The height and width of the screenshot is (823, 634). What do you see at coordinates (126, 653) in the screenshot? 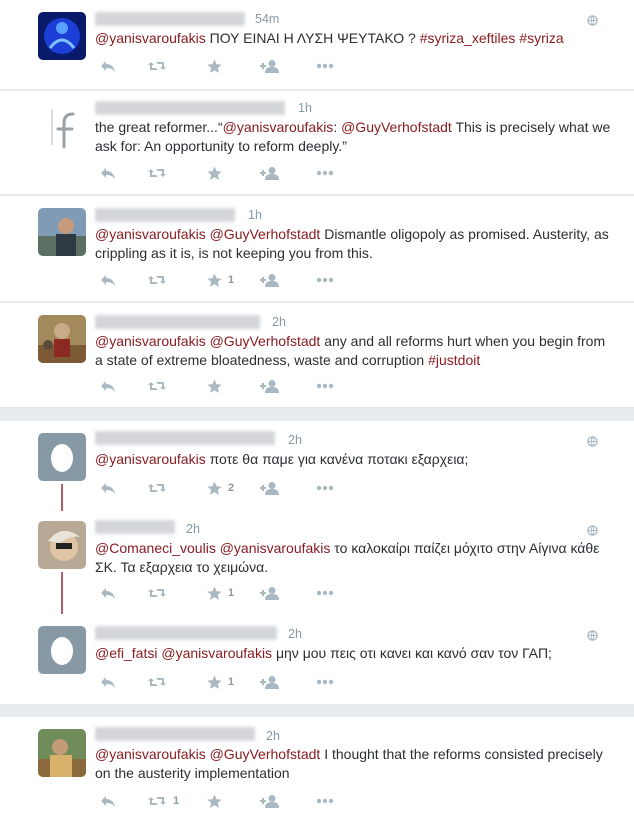
I see `mention-link: @efi_fatsi` at bounding box center [126, 653].